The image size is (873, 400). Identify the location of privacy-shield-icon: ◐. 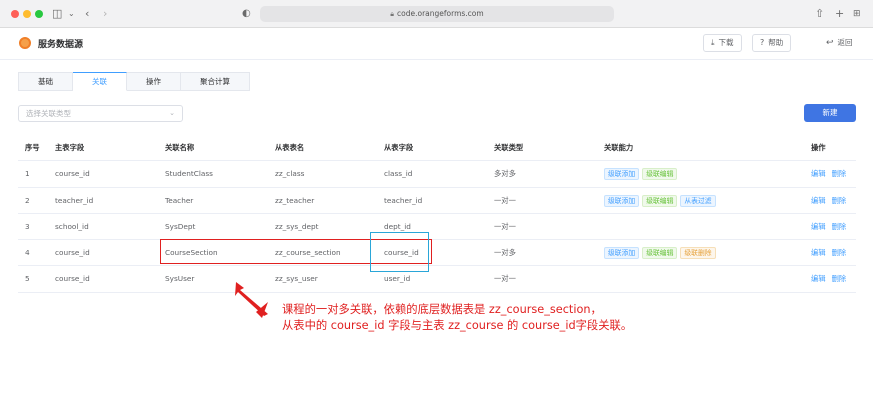
(246, 14).